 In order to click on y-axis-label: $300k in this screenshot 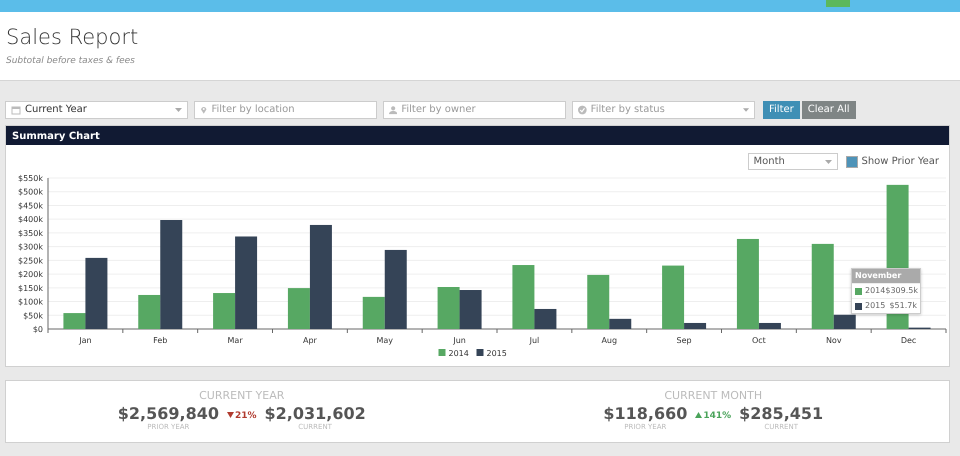, I will do `click(30, 247)`.